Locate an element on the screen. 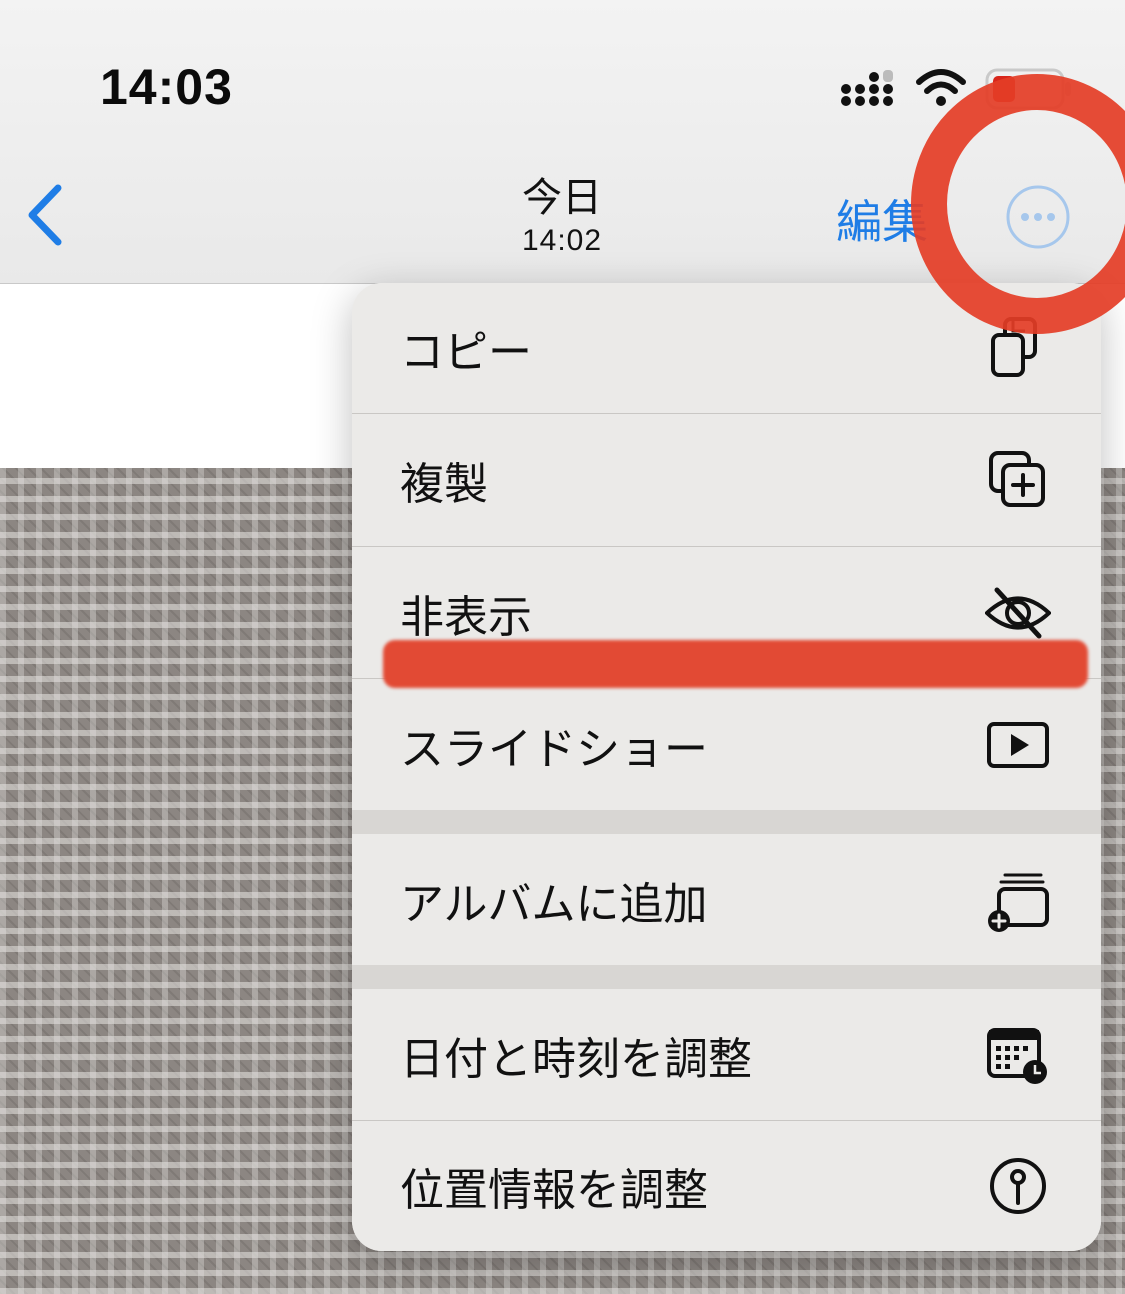 Image resolution: width=1125 pixels, height=1294 pixels. add-to-album-icon is located at coordinates (1018, 902).